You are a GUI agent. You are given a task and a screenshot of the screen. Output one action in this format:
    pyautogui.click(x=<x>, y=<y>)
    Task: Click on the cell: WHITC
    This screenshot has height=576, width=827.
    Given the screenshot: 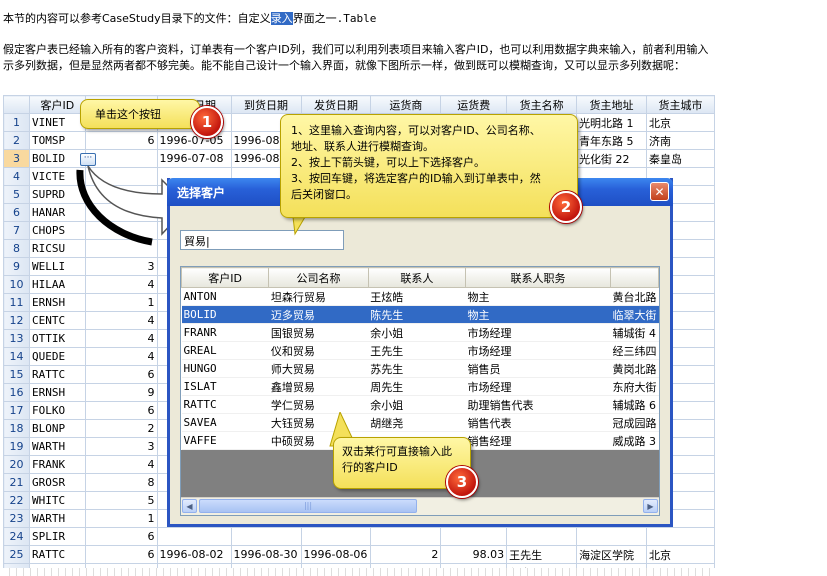 What is the action you would take?
    pyautogui.click(x=57, y=500)
    